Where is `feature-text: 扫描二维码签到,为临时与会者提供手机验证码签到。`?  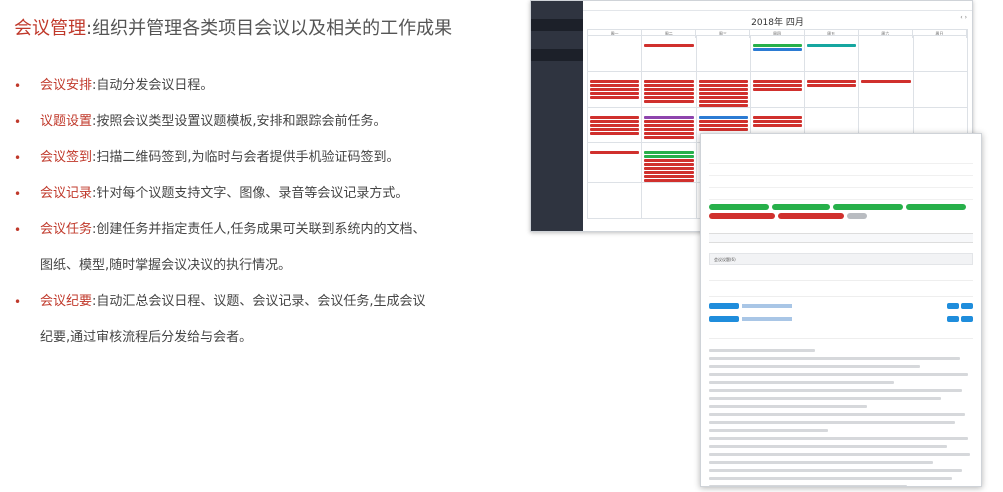
feature-text: 扫描二维码签到,为临时与会者提供手机验证码签到。 is located at coordinates (248, 157).